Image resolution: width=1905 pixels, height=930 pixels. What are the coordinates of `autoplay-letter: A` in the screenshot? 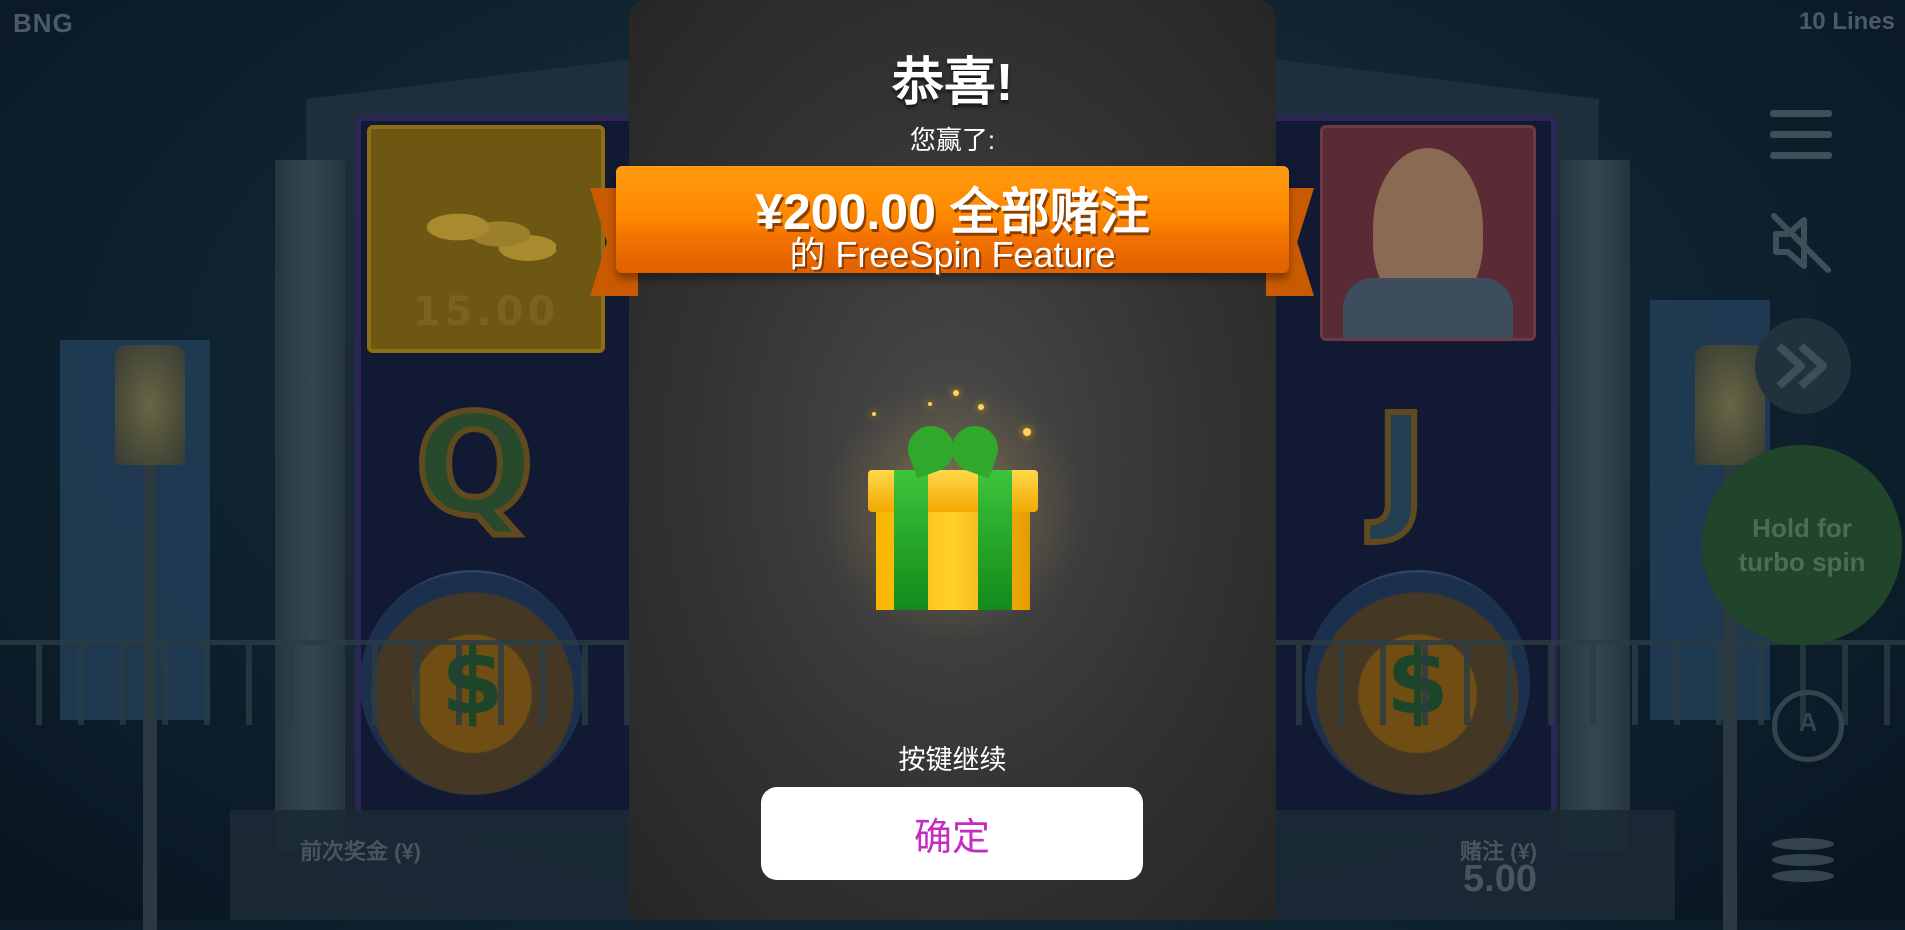 It's located at (1808, 722).